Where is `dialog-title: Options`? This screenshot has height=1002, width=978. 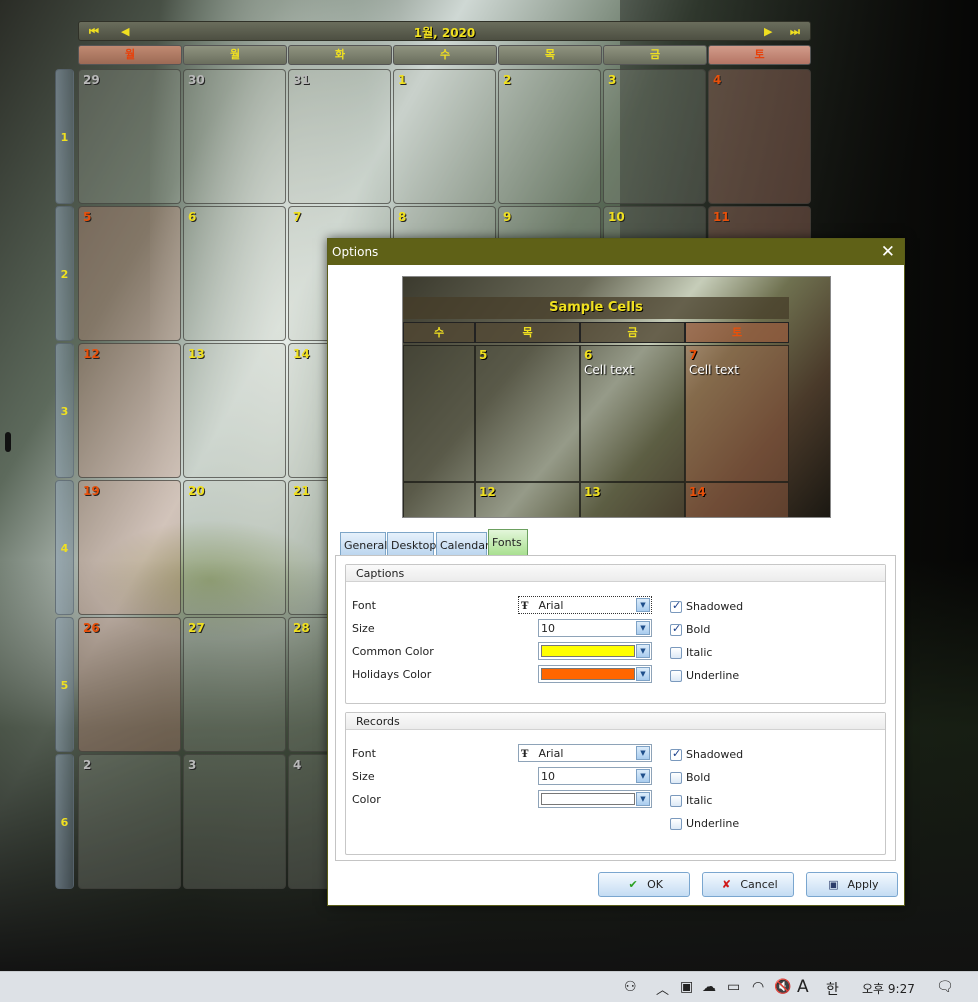
dialog-title: Options is located at coordinates (355, 252).